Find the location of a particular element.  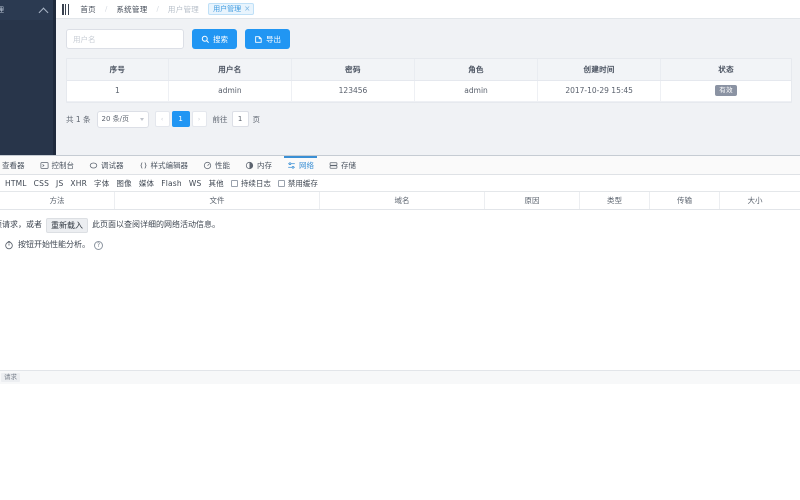

column-header-created: 创建时间 is located at coordinates (599, 70).